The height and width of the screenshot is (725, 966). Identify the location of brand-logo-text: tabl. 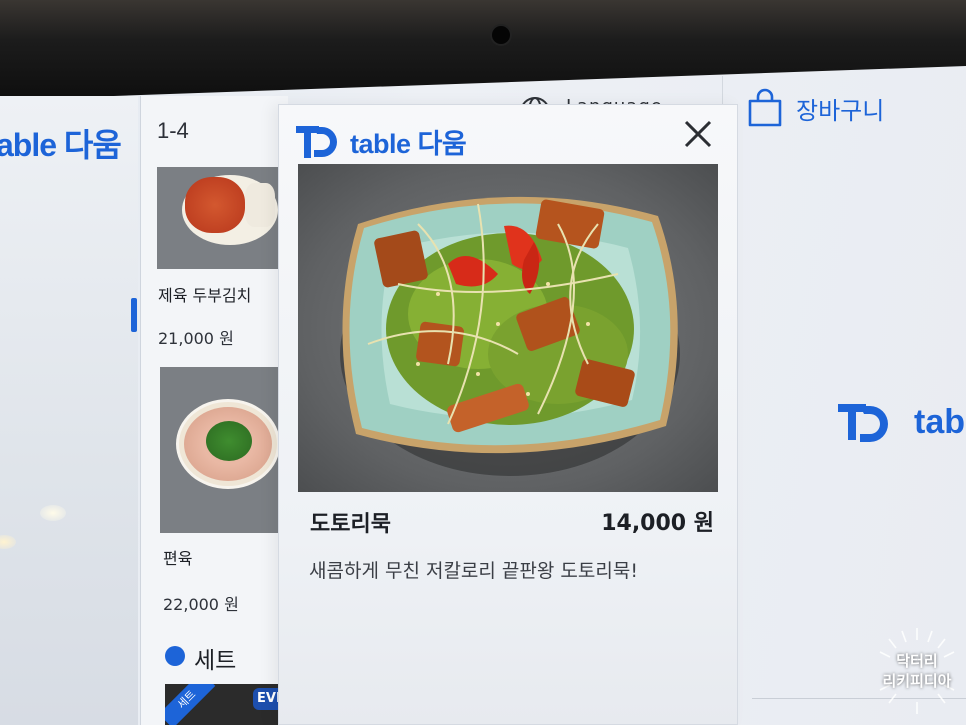
(940, 421).